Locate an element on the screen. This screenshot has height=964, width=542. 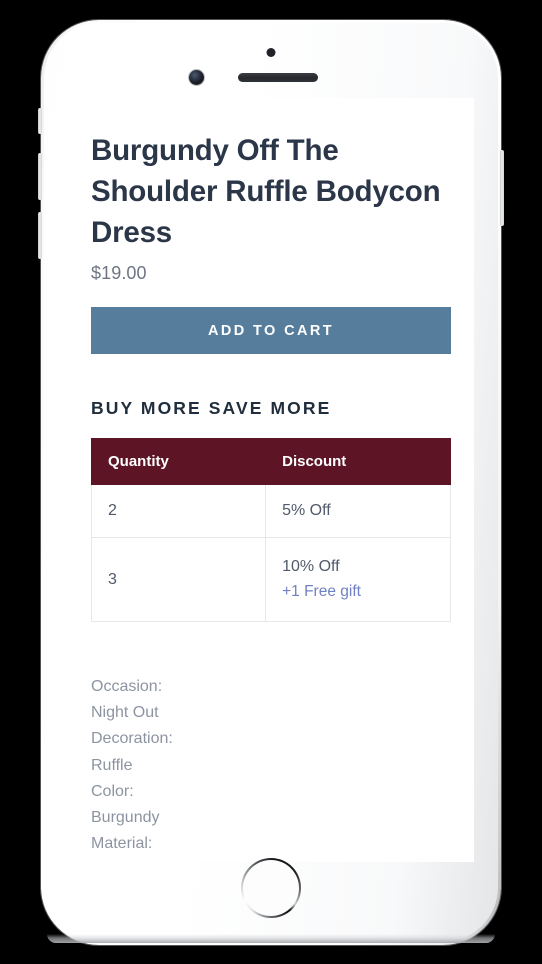
table-row: 3 10% Off +1 Free gift is located at coordinates (270, 579).